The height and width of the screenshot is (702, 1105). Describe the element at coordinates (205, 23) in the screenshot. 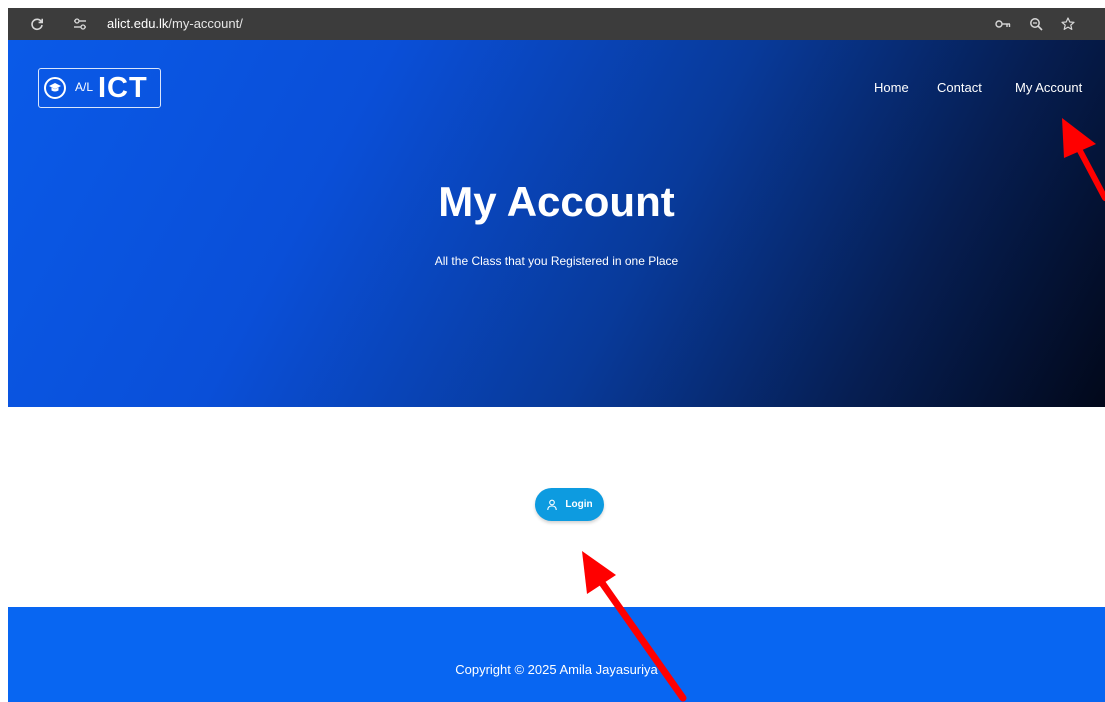

I see `url-path: /my-account/` at that location.